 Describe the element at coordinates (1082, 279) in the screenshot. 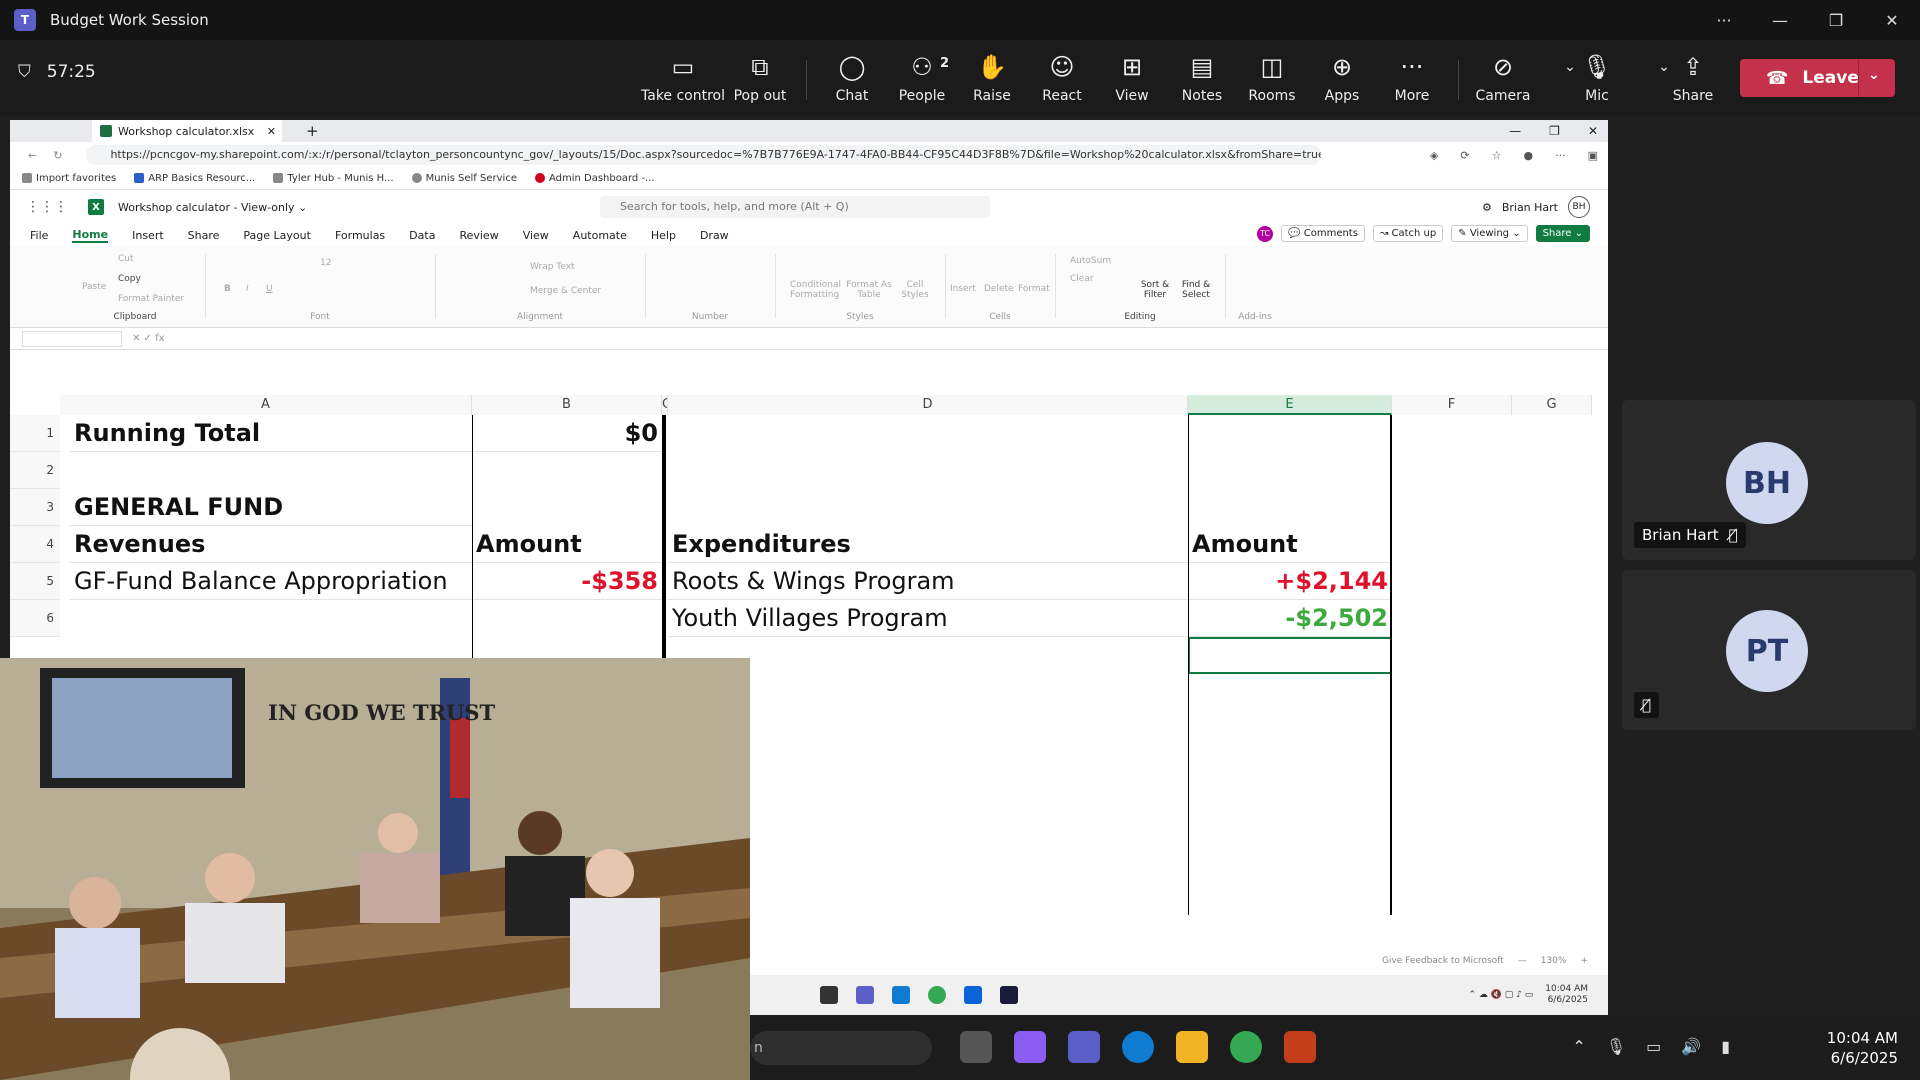

I see `clear-button: Clear` at that location.